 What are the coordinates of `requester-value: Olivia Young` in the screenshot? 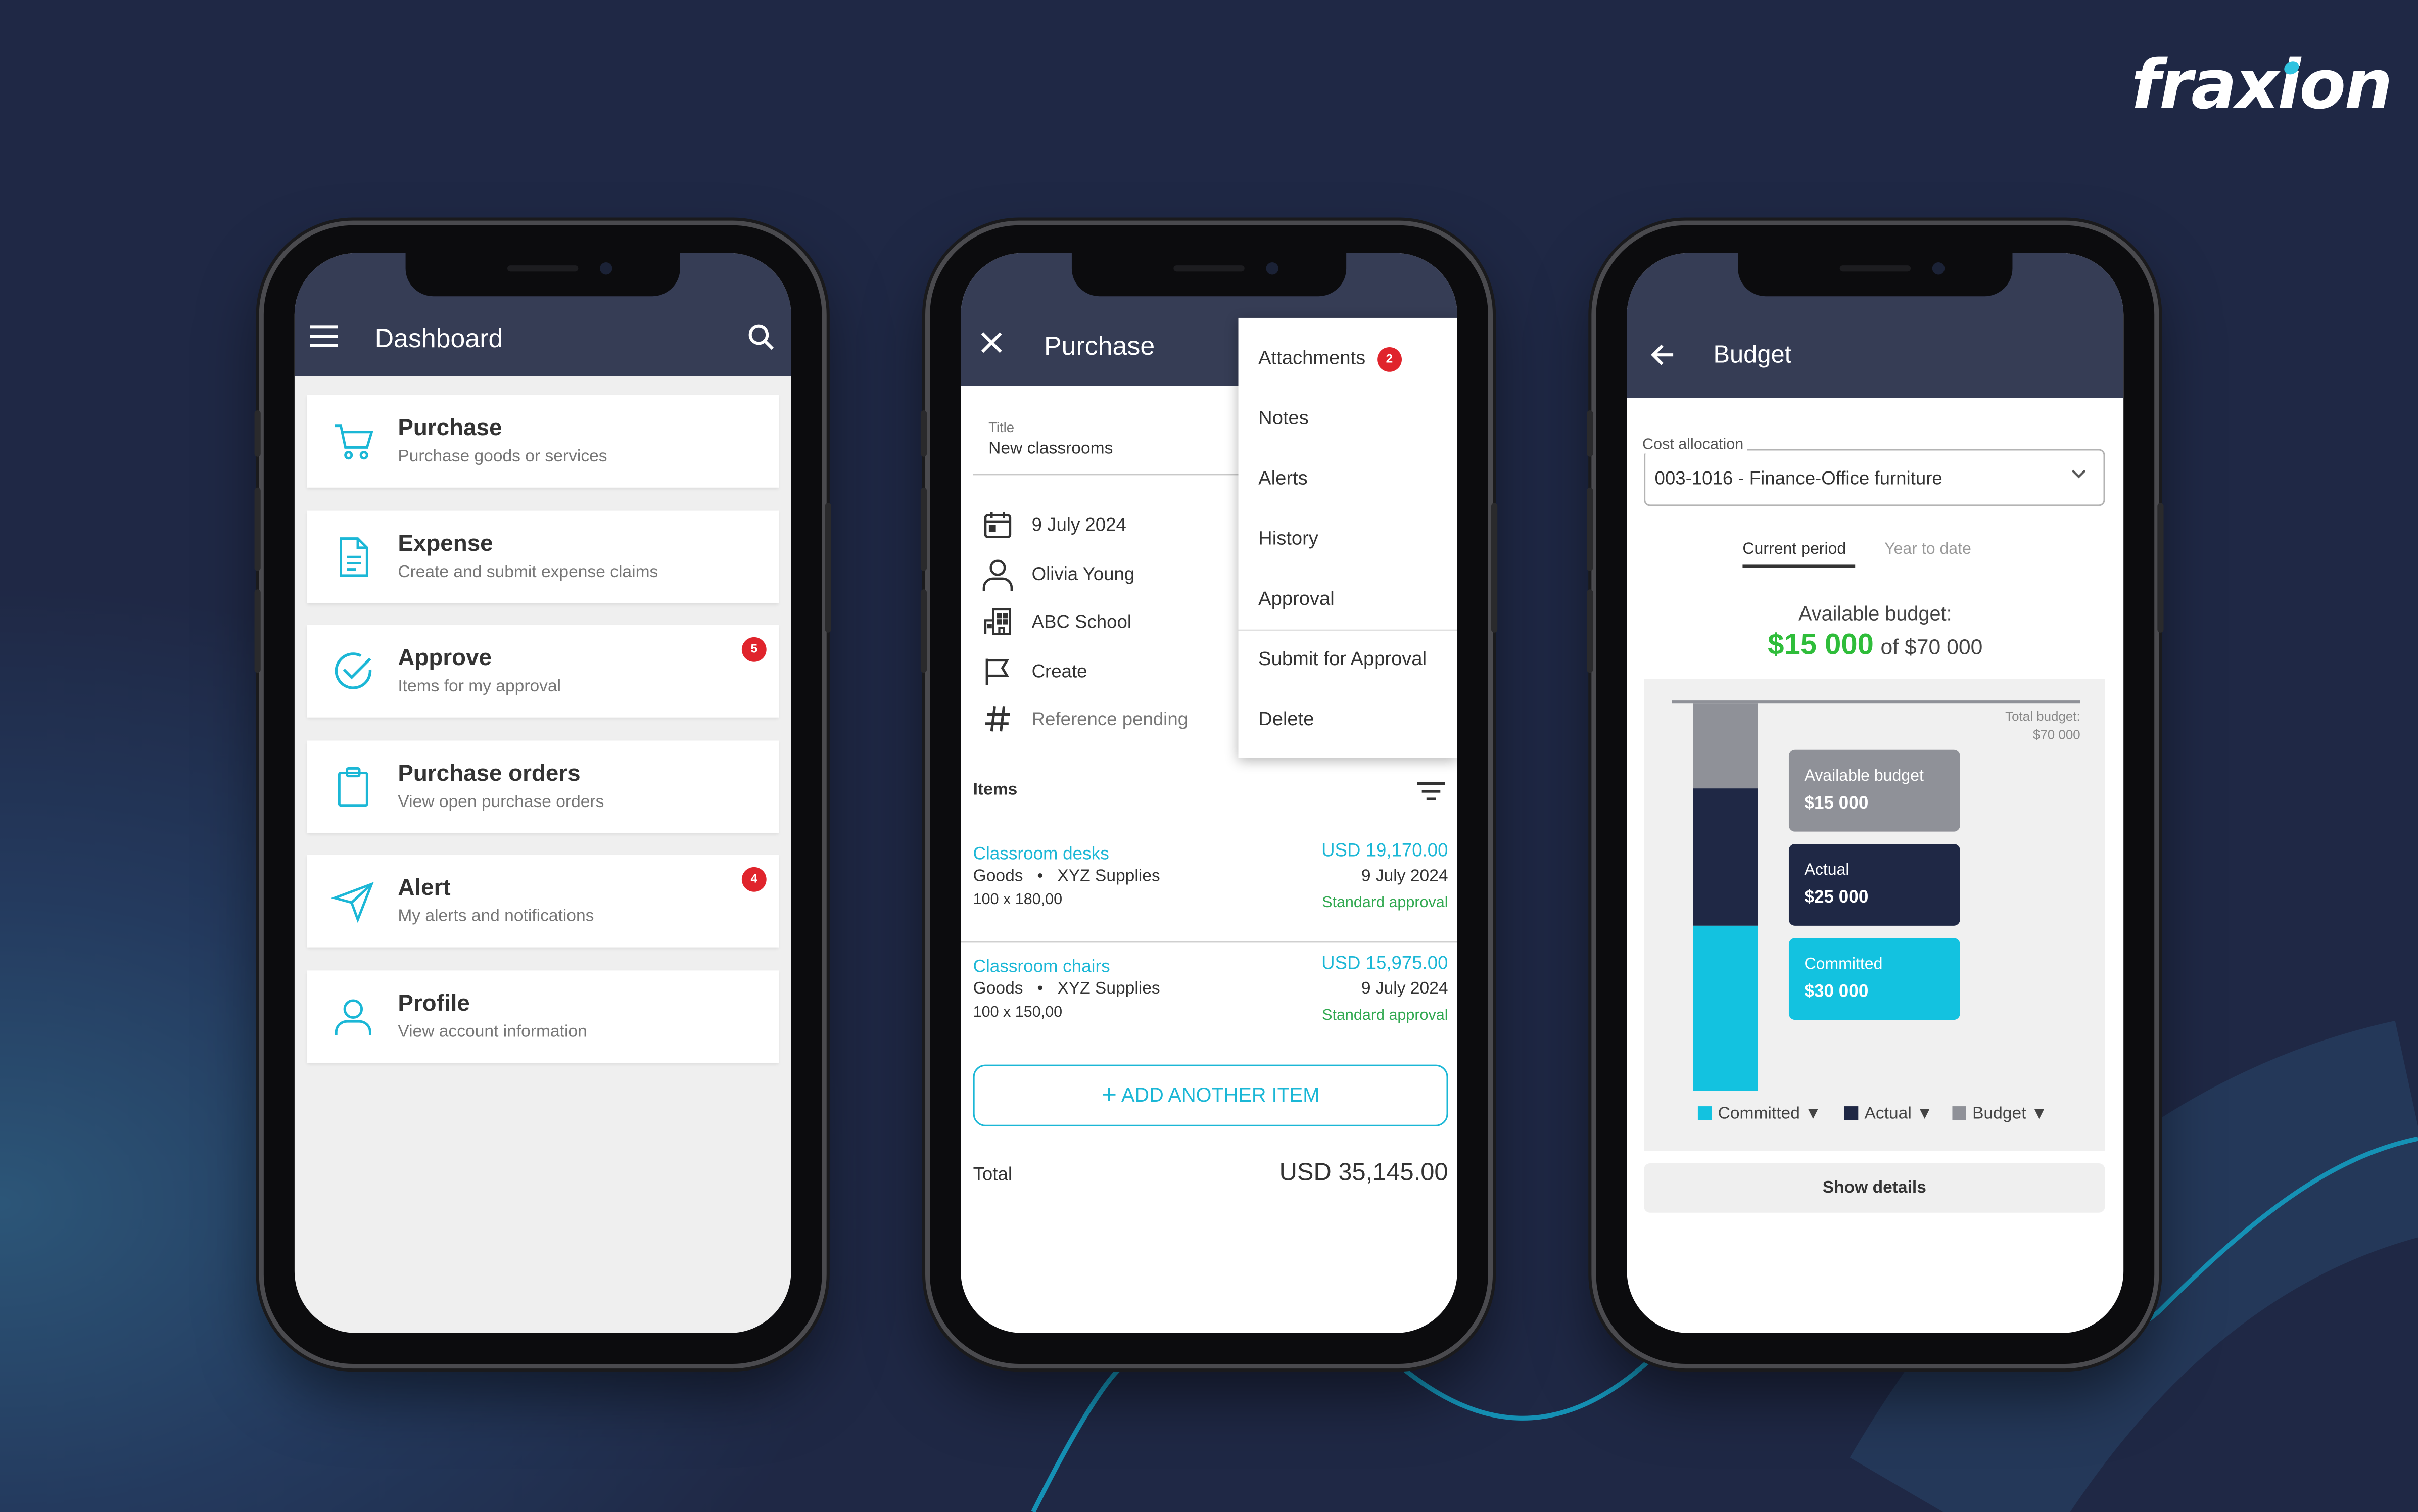 It's located at (1083, 574).